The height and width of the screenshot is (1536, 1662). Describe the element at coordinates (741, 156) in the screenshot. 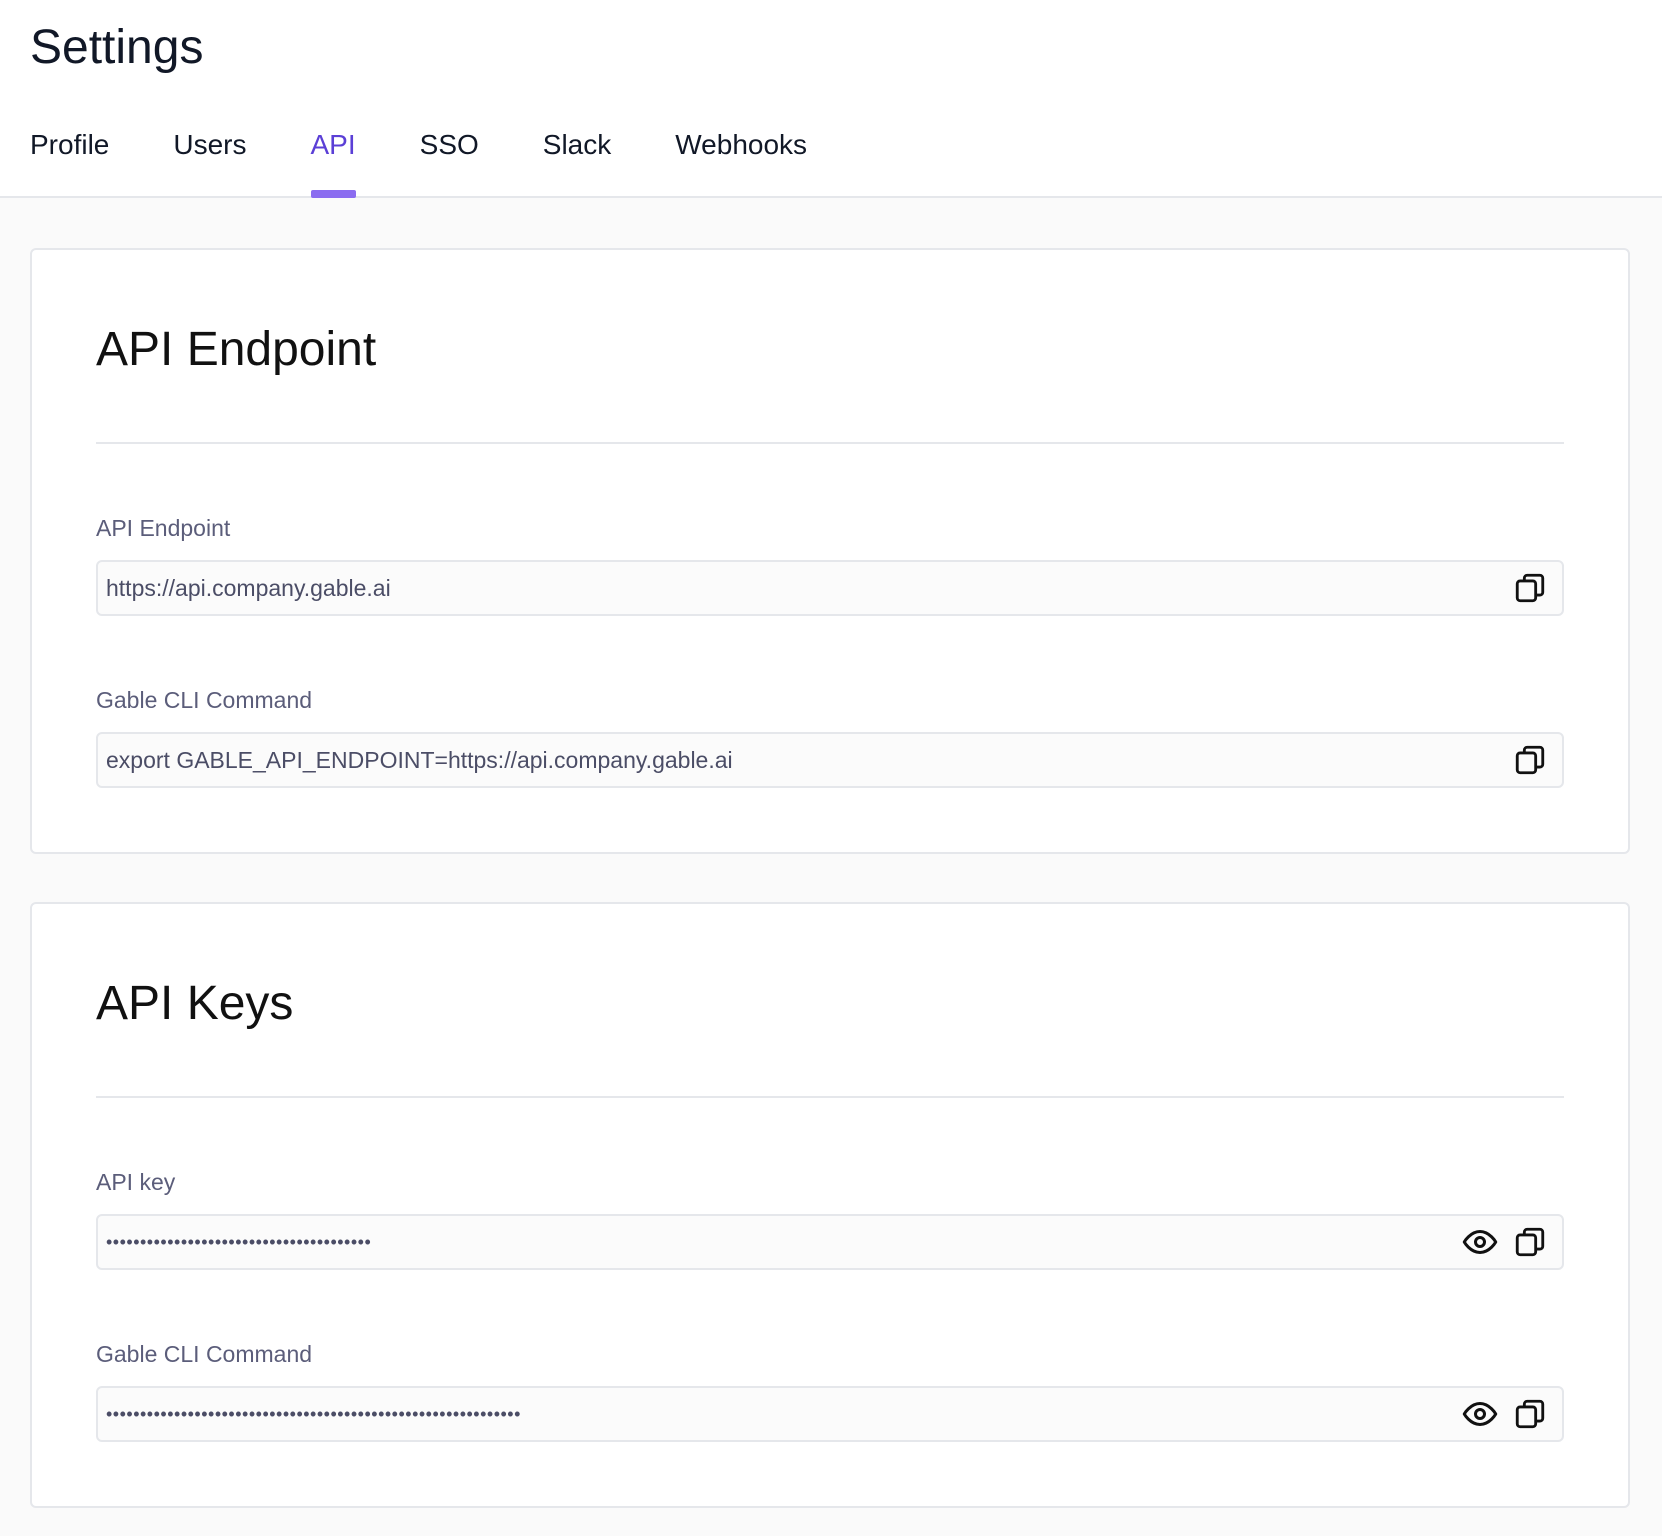

I see `tab-webhooks: Webhooks` at that location.